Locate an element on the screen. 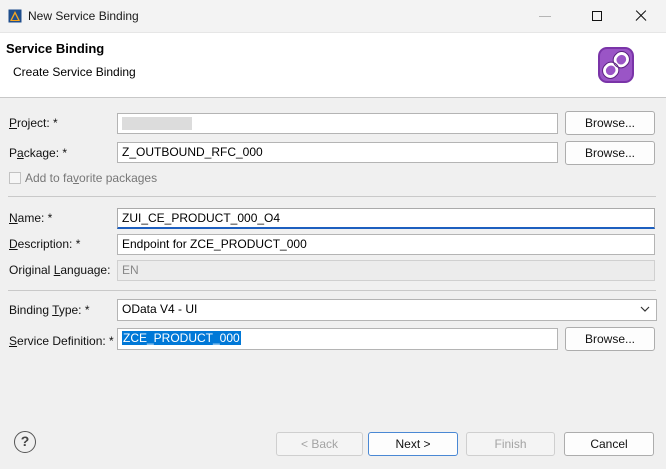 The width and height of the screenshot is (666, 469). binding-type-select: OData V4 - UI is located at coordinates (387, 310).